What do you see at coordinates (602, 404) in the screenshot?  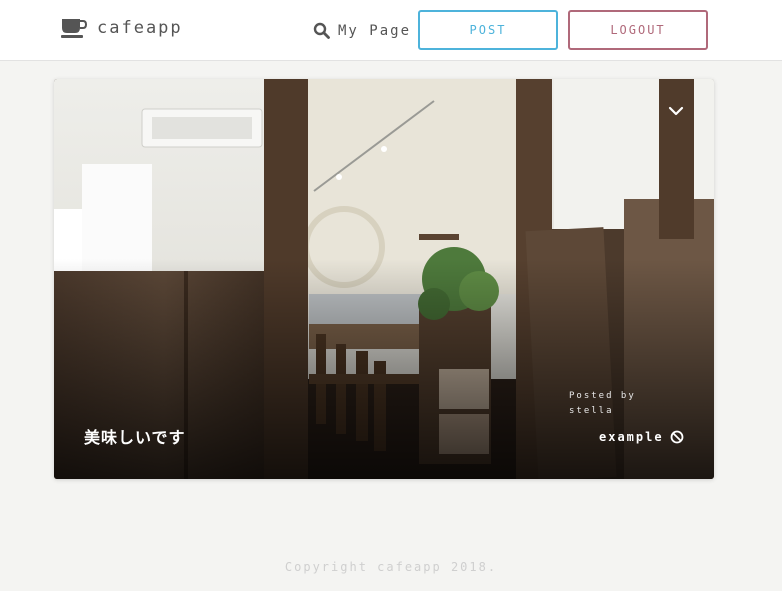 I see `posted-by: Posted by stella` at bounding box center [602, 404].